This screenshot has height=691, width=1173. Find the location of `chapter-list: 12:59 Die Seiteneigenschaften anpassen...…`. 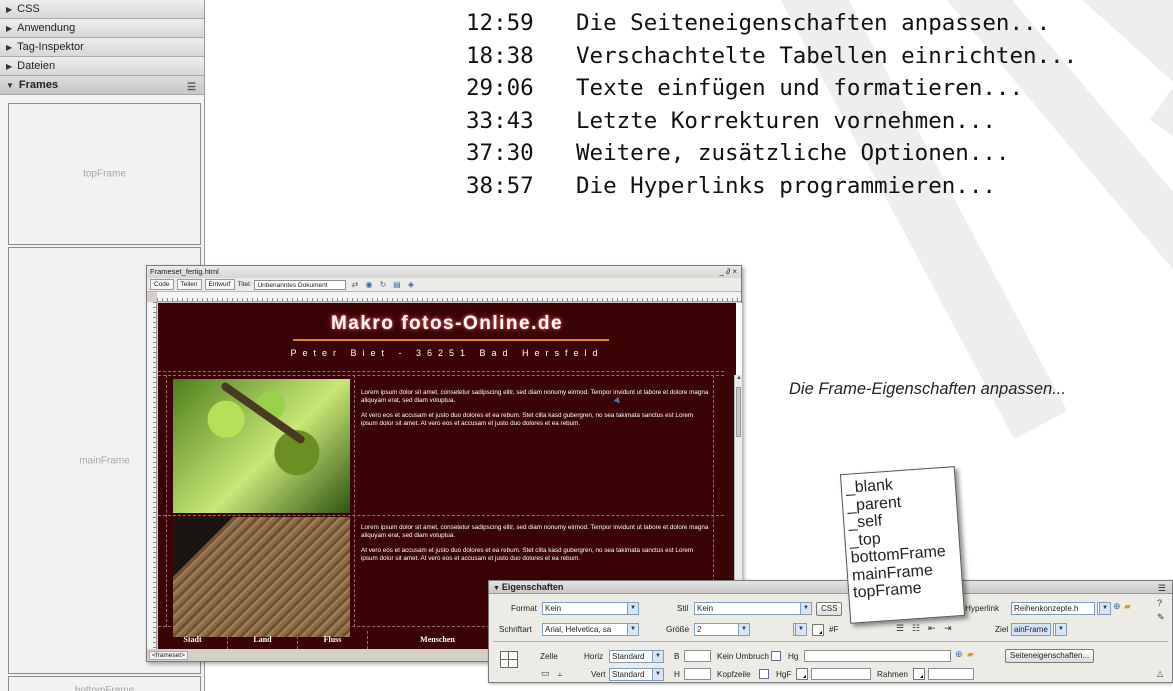

chapter-list: 12:59 Die Seiteneigenschaften anpassen...… is located at coordinates (771, 104).